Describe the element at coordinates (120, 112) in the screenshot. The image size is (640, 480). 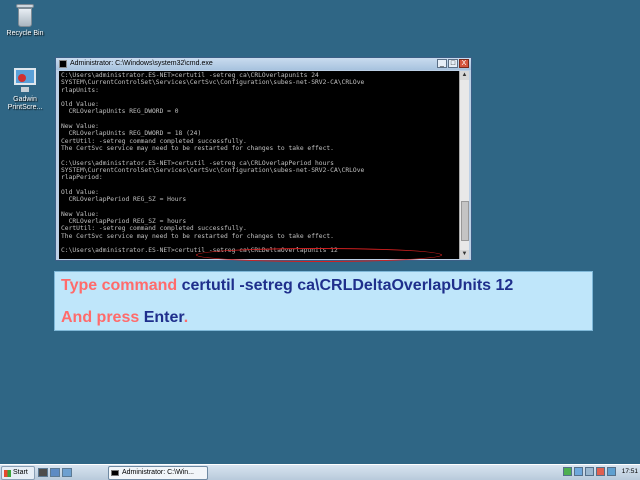
I see `console-line: CRLOverlapUnits REG_DWORD = 0` at that location.